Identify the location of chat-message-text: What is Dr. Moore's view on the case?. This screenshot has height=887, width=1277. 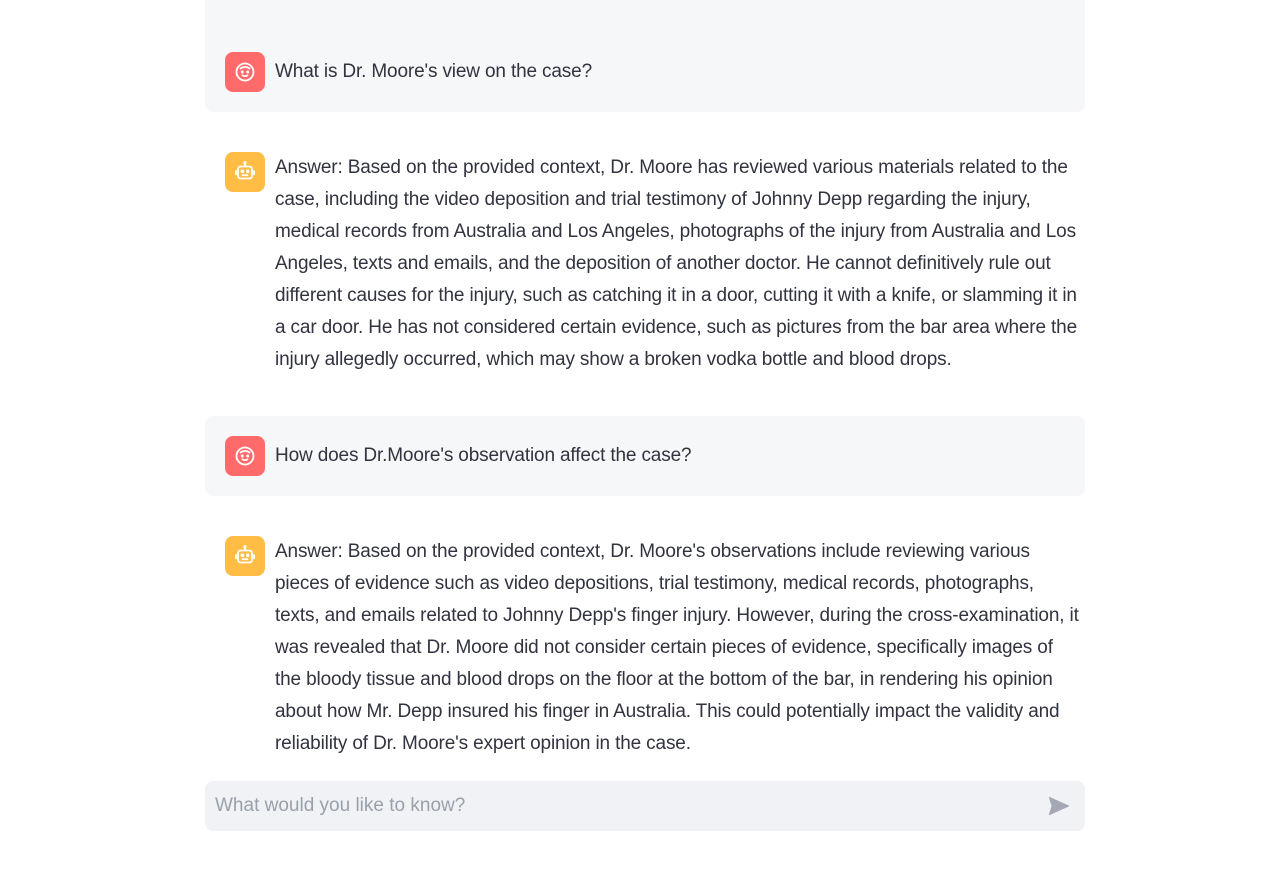
(433, 71).